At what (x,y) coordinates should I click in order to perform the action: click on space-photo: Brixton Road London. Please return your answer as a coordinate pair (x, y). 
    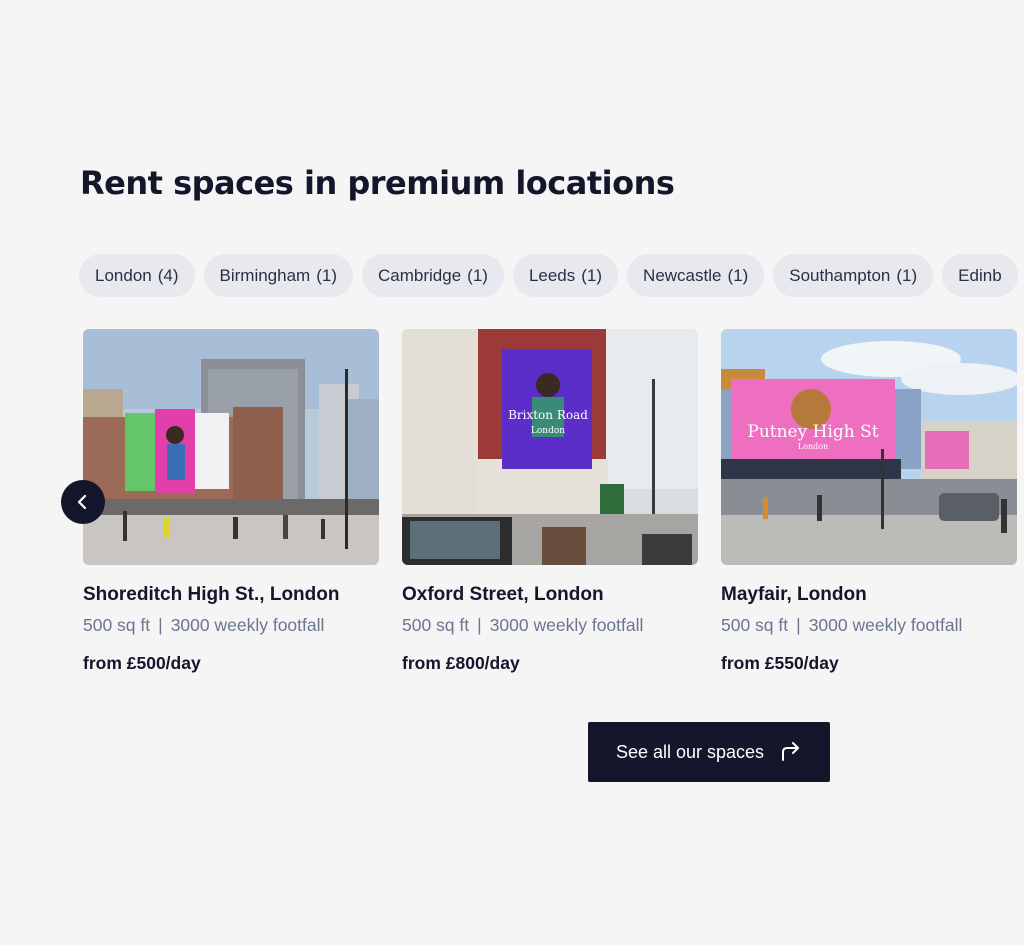
    Looking at the image, I should click on (550, 447).